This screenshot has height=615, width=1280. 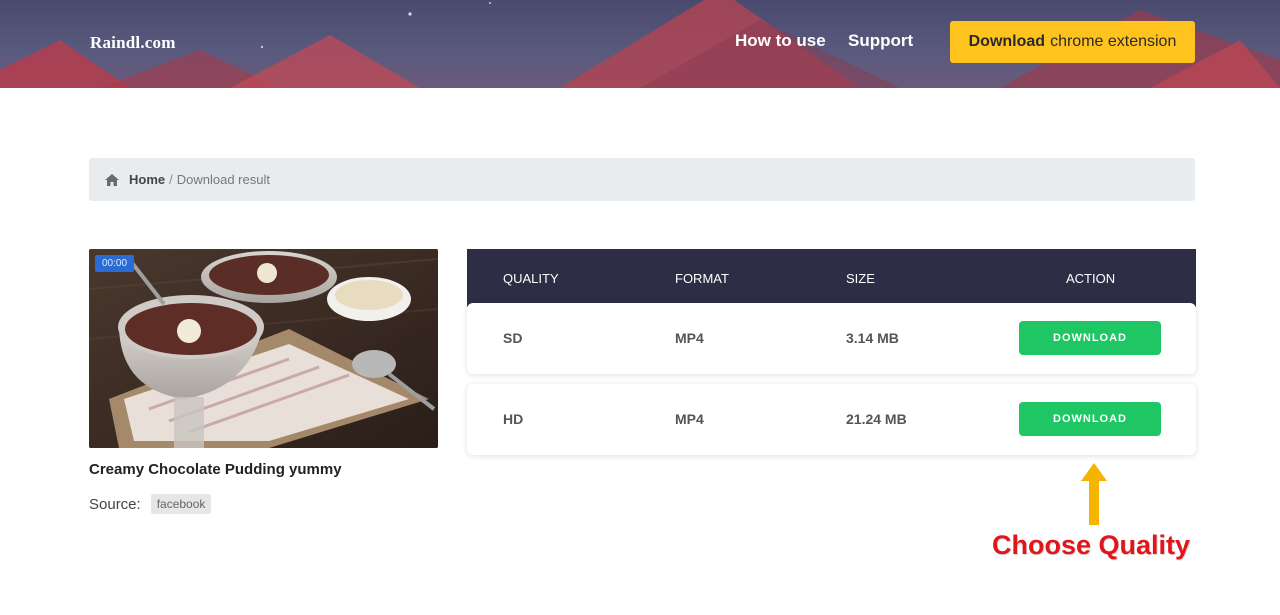 I want to click on nav-how-to-use: How to use, so click(x=780, y=41).